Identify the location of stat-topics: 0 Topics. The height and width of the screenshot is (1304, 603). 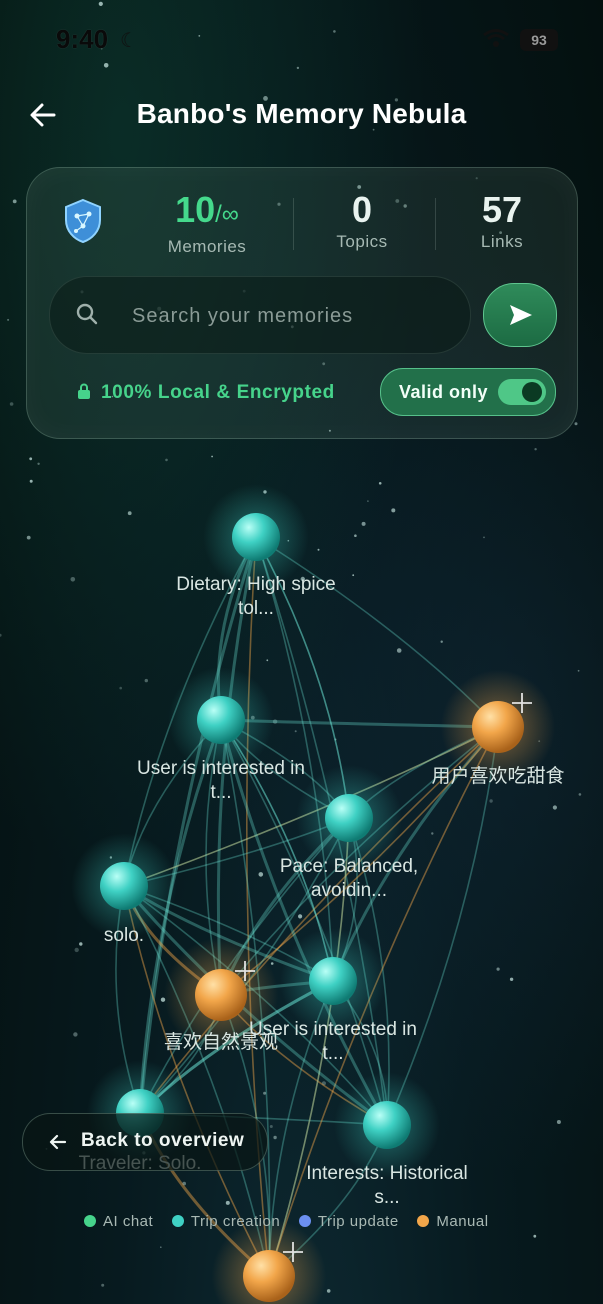
(362, 221).